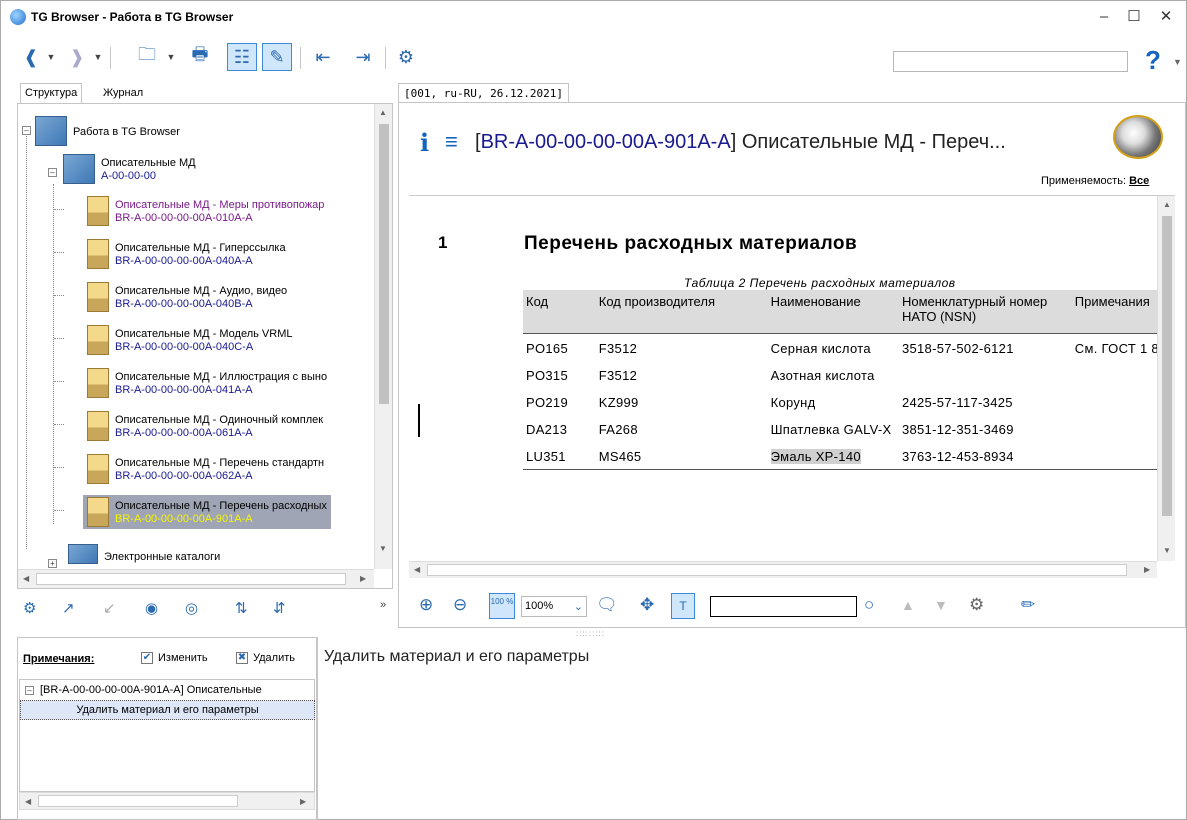  What do you see at coordinates (1028, 605) in the screenshot?
I see `annotate-pen-icon: ✏` at bounding box center [1028, 605].